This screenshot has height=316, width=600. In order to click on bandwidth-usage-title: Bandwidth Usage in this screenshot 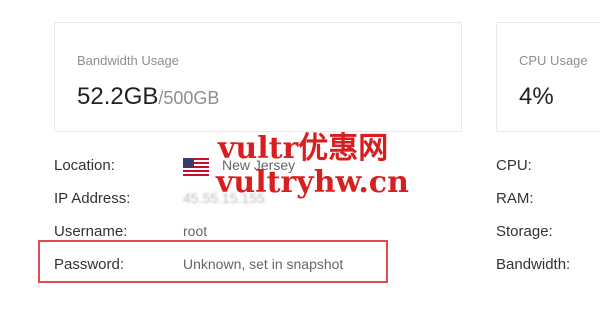, I will do `click(128, 60)`.